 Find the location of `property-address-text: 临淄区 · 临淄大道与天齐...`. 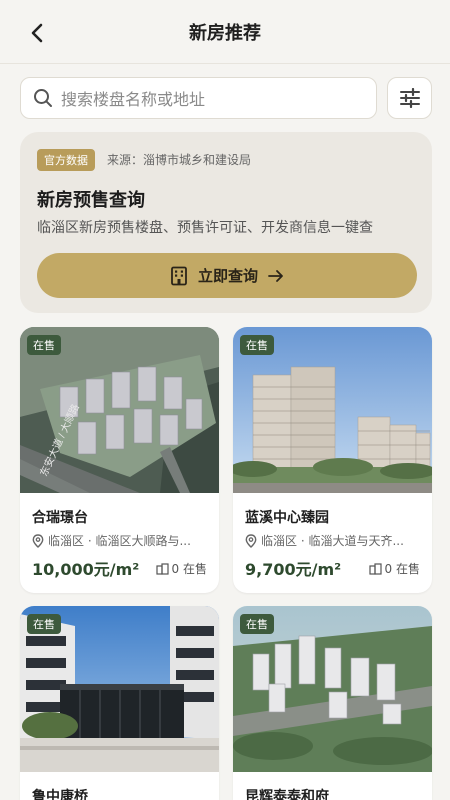

property-address-text: 临淄区 · 临淄大道与天齐... is located at coordinates (332, 541).